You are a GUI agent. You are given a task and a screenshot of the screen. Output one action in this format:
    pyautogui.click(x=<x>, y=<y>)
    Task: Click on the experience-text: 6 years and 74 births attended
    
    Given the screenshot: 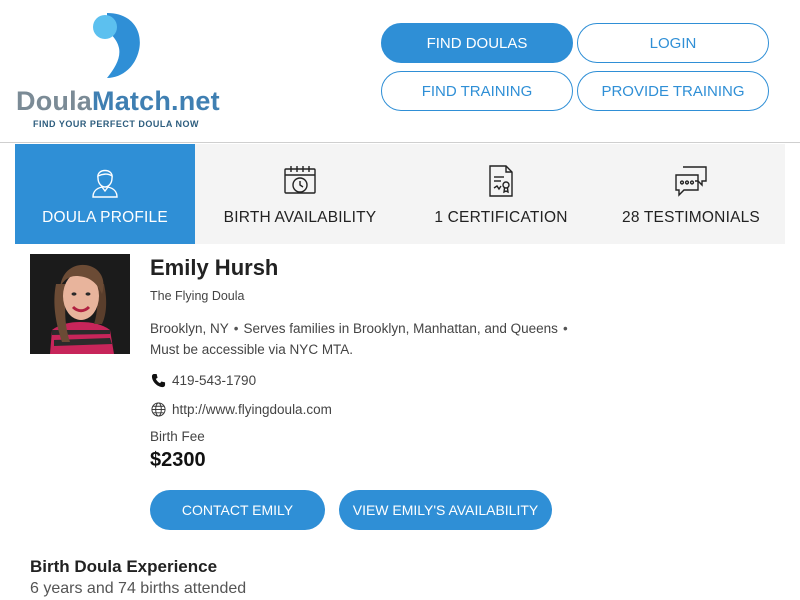 What is the action you would take?
    pyautogui.click(x=138, y=588)
    